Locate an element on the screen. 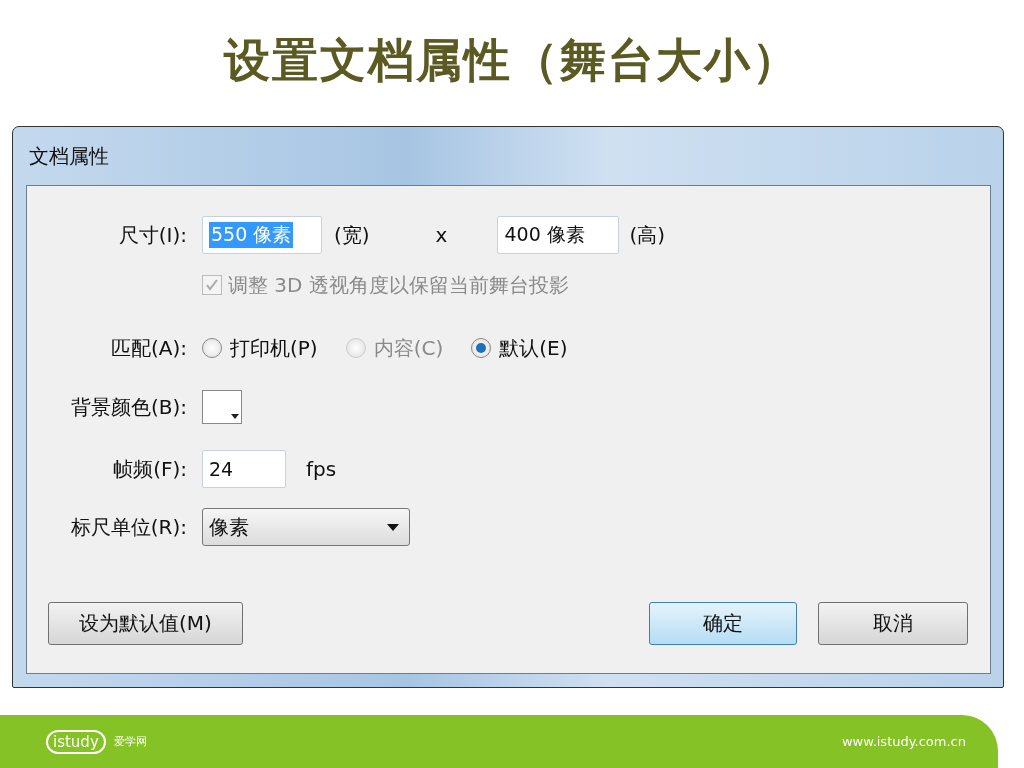  perspective-label: 调整 3D 透视角度以保留当前舞台投影 is located at coordinates (398, 285).